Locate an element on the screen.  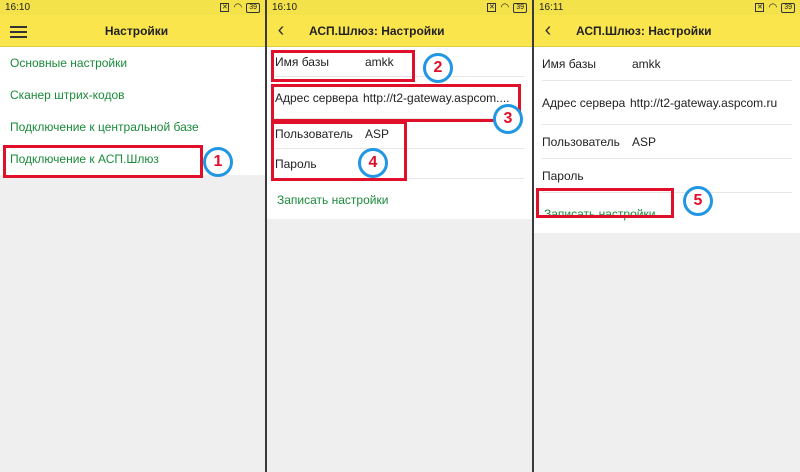
status-bar: 16:11 ✕ ◠ 39 is located at coordinates (667, 7).